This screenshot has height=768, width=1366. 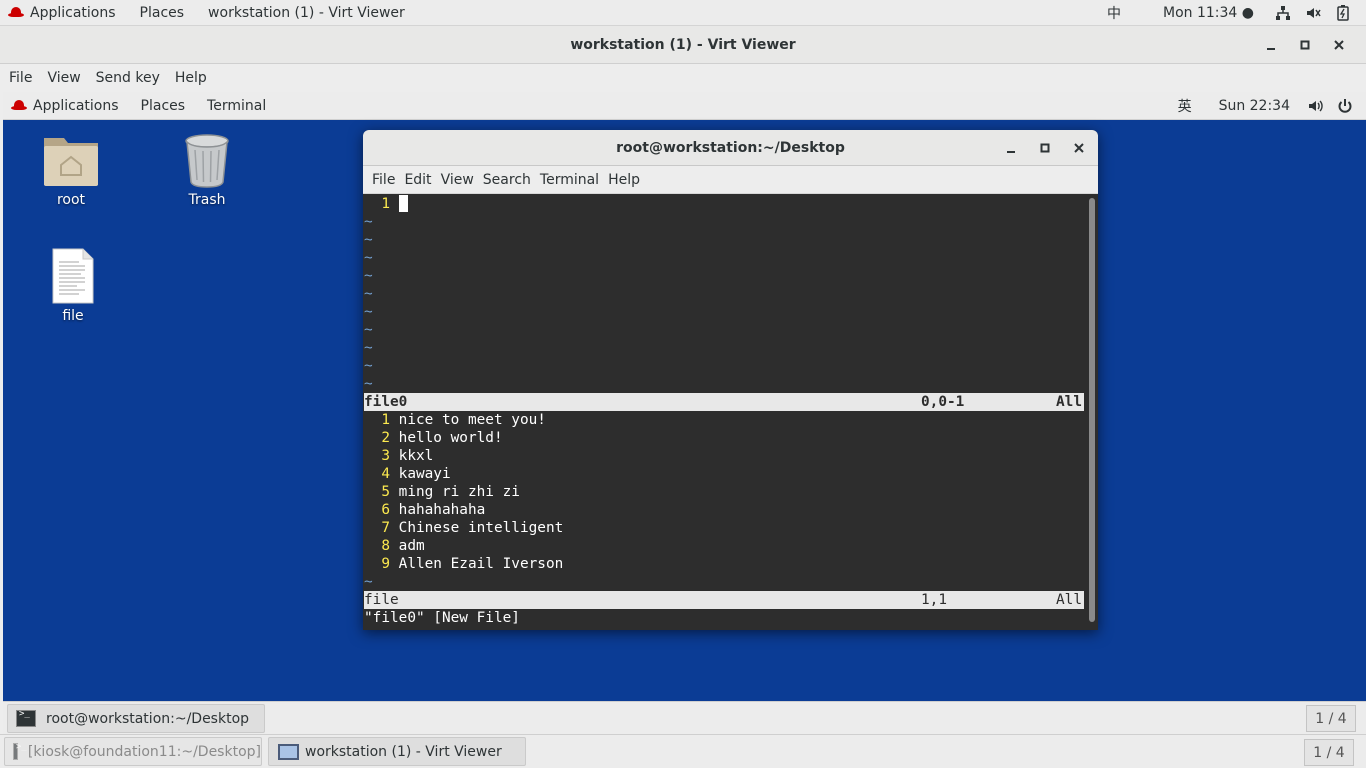 I want to click on desktop-icon-label: root, so click(x=71, y=200).